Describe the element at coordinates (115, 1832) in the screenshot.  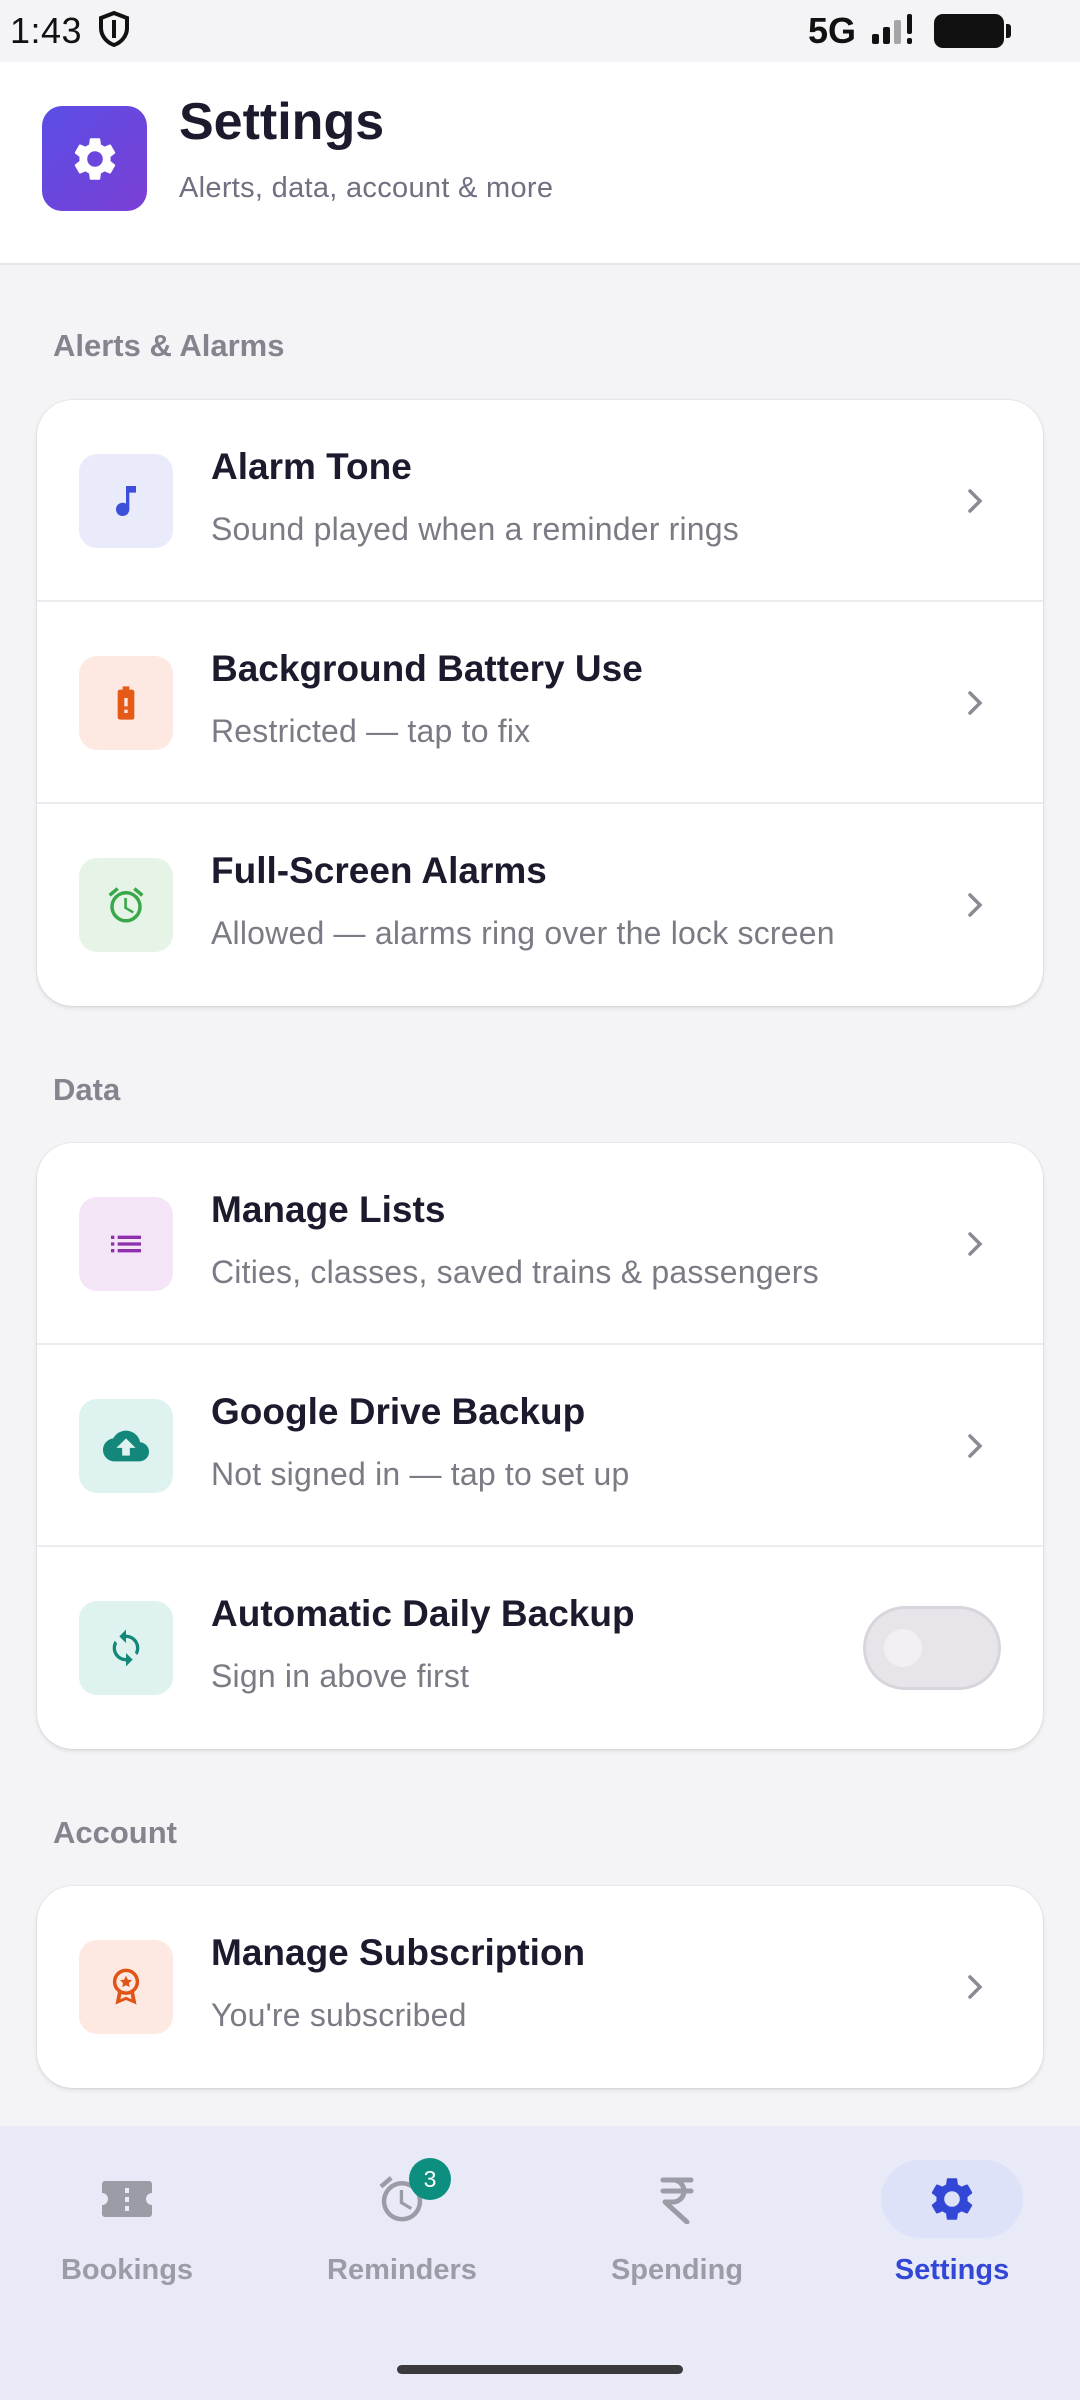
I see `section-label-account: Account` at that location.